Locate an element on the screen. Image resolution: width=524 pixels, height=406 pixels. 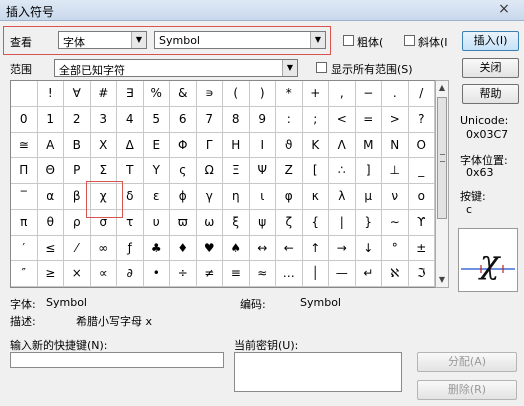
symbol-cell: ; is located at coordinates (315, 119).